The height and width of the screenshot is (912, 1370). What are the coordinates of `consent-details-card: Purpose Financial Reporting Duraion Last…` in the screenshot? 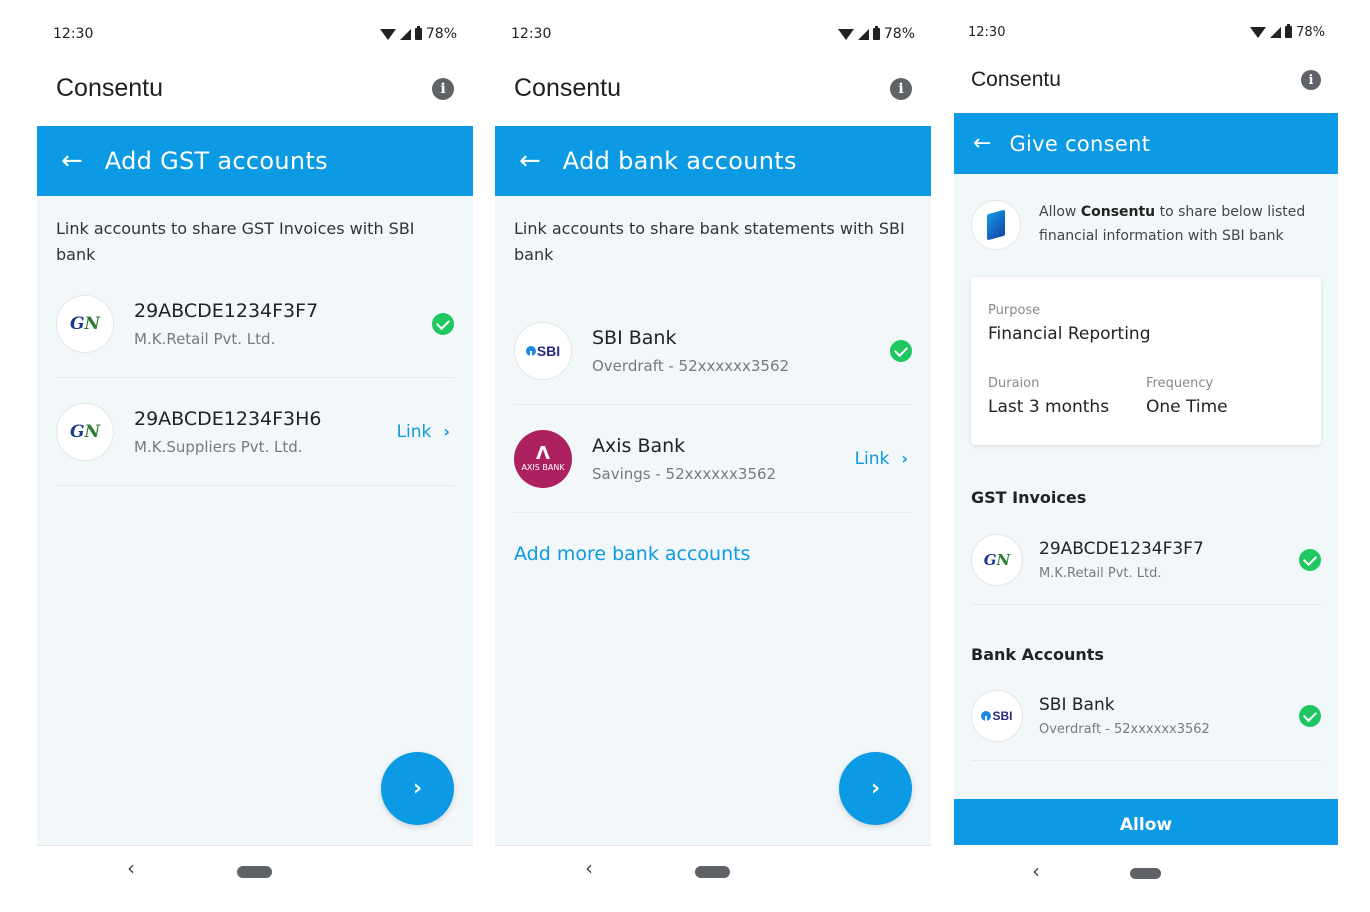 It's located at (1146, 361).